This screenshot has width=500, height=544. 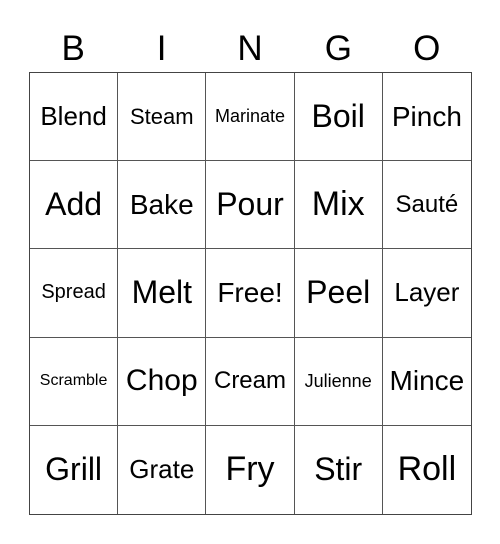 What do you see at coordinates (74, 469) in the screenshot?
I see `bingo-cell: Grill` at bounding box center [74, 469].